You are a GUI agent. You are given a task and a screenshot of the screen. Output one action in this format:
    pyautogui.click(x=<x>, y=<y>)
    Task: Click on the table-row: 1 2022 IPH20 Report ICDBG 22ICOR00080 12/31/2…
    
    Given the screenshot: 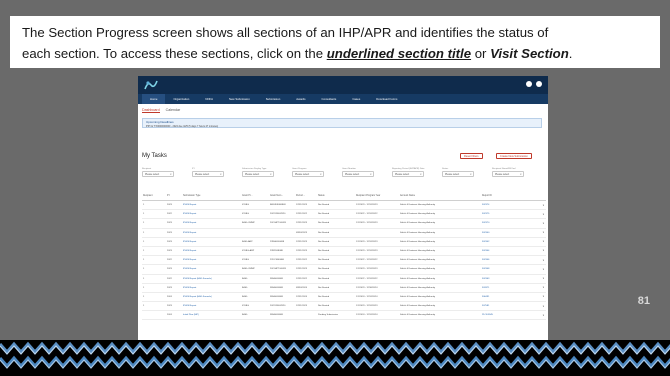 What is the action you would take?
    pyautogui.click(x=344, y=261)
    